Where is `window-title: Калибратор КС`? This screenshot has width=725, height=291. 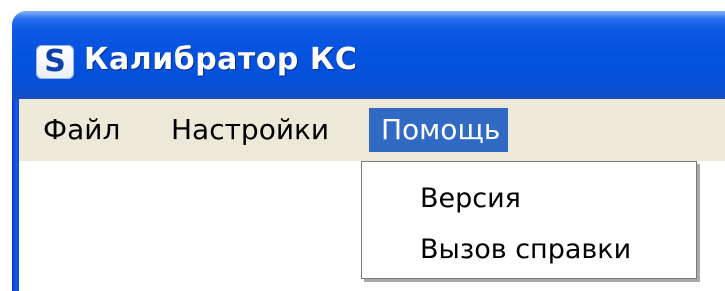
window-title: Калибратор КС is located at coordinates (221, 59).